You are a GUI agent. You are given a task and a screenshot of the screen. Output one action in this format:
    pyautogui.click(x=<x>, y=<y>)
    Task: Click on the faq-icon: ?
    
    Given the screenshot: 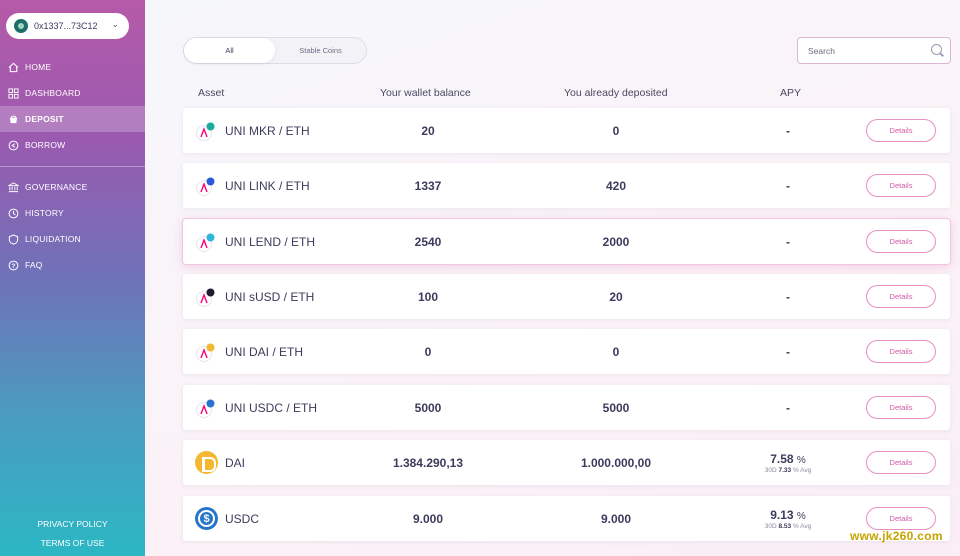 What is the action you would take?
    pyautogui.click(x=13, y=265)
    